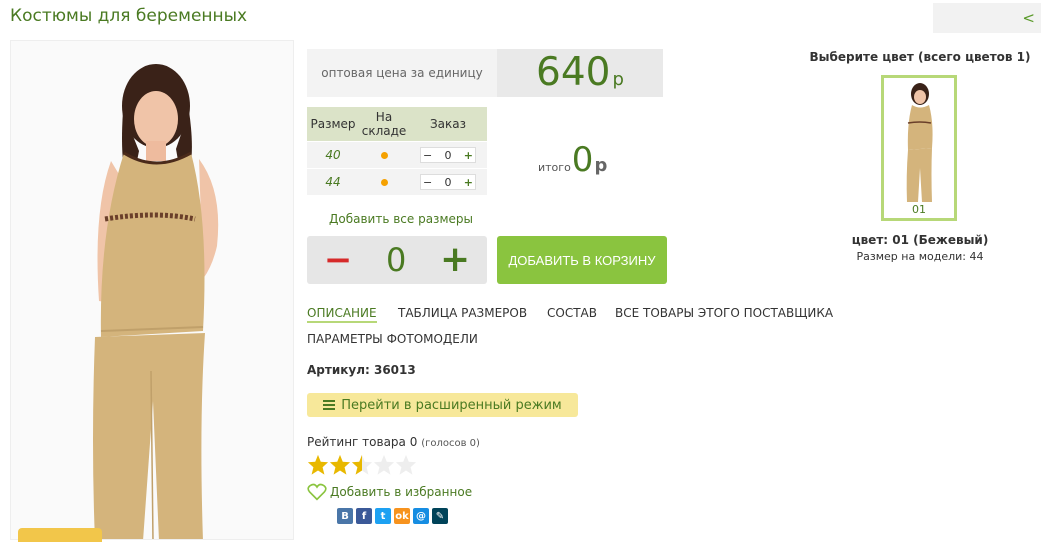 The width and height of the screenshot is (1041, 542). I want to click on twitter-share-icon: t, so click(383, 516).